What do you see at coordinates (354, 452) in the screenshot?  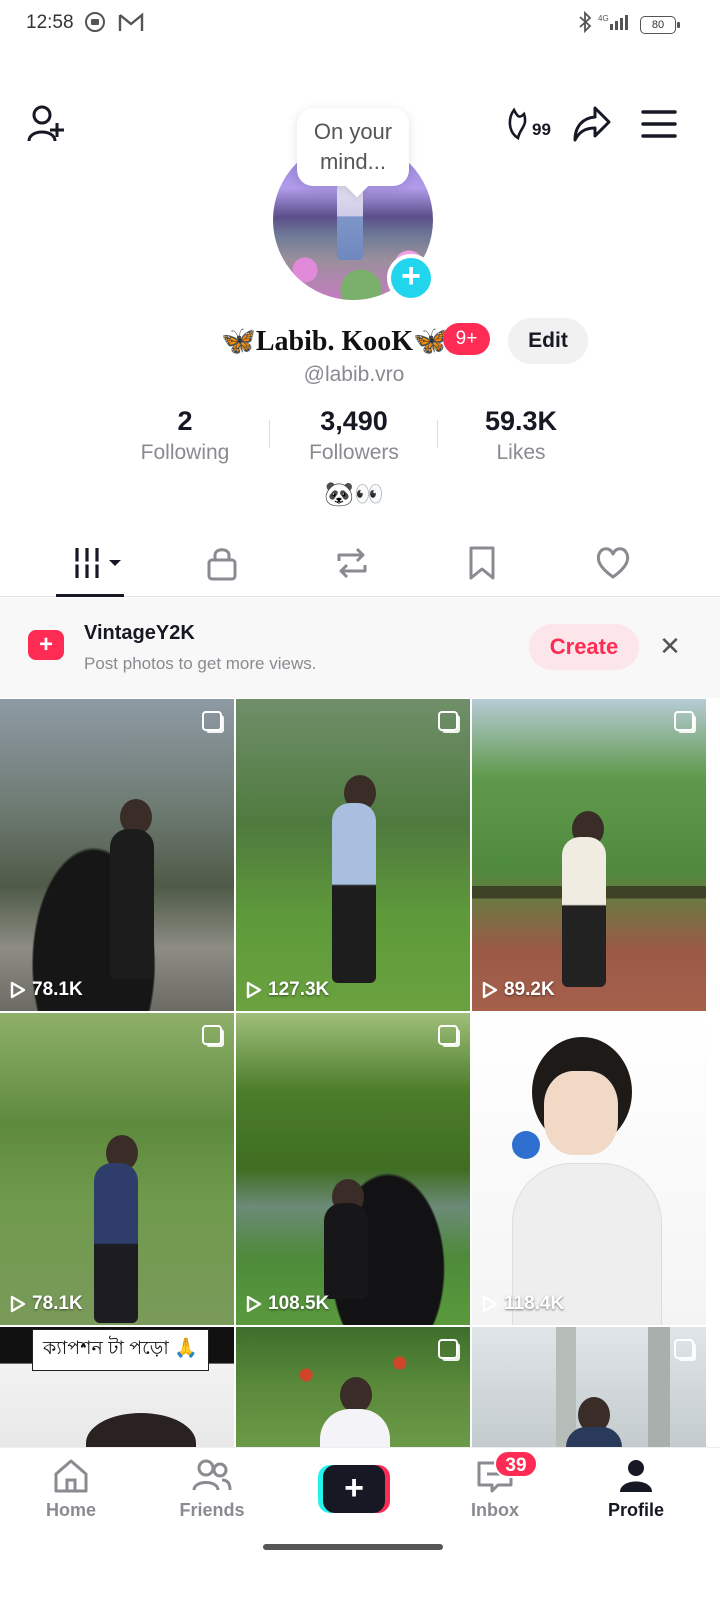 I see `stat-label: Followers` at bounding box center [354, 452].